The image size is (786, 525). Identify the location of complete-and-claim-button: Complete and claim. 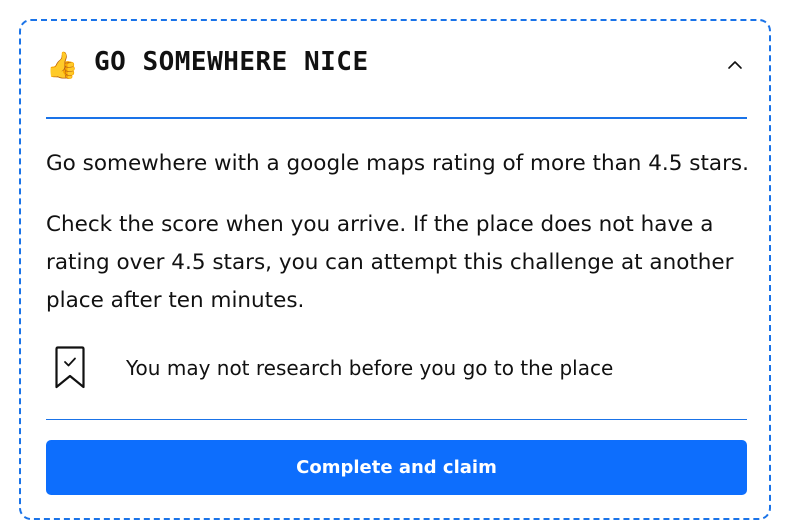
(396, 467).